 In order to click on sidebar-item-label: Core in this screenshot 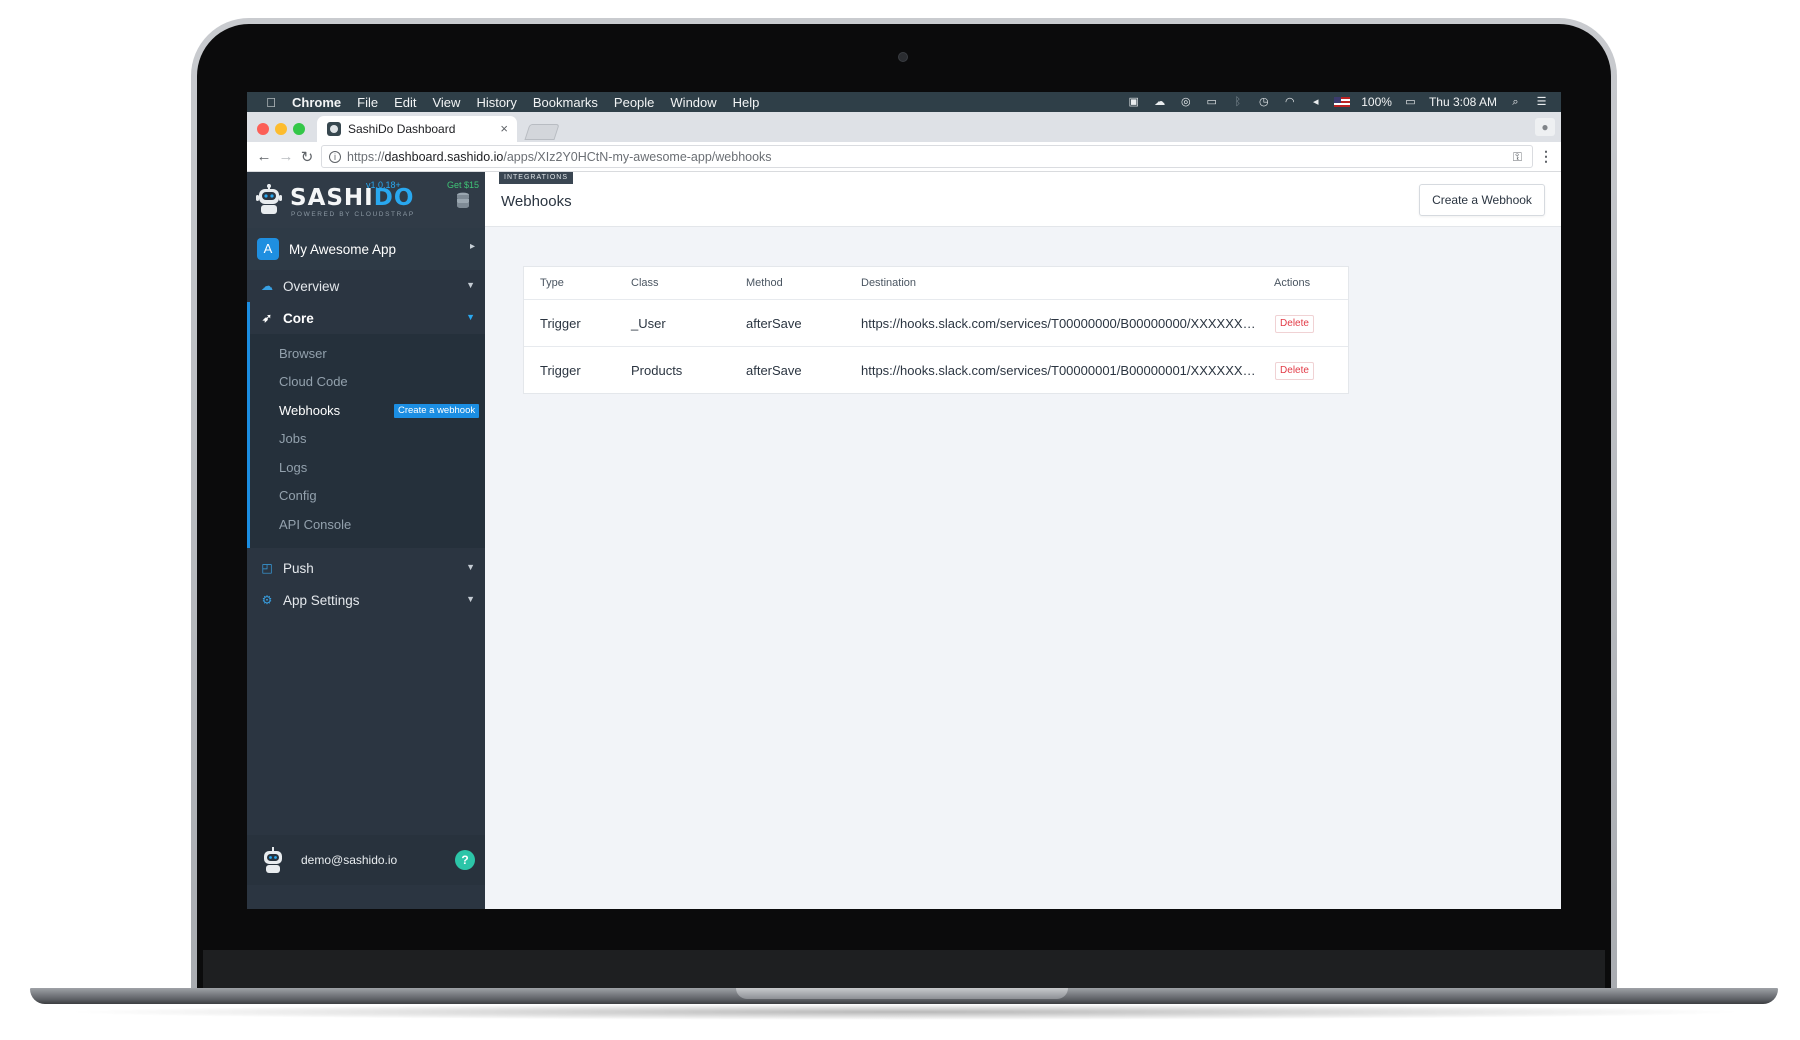, I will do `click(298, 318)`.